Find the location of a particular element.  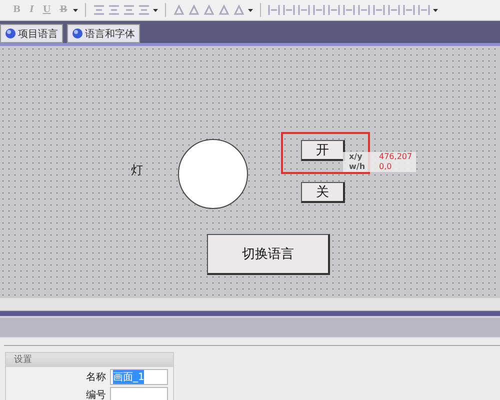

lamp-label: 灯 is located at coordinates (137, 170).